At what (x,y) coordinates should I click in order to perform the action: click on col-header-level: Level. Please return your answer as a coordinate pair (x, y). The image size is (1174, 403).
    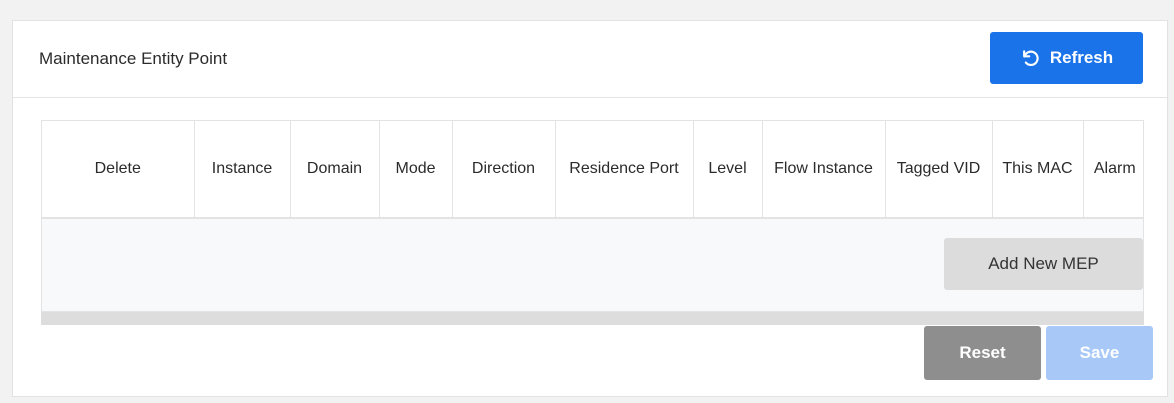
    Looking at the image, I should click on (728, 170).